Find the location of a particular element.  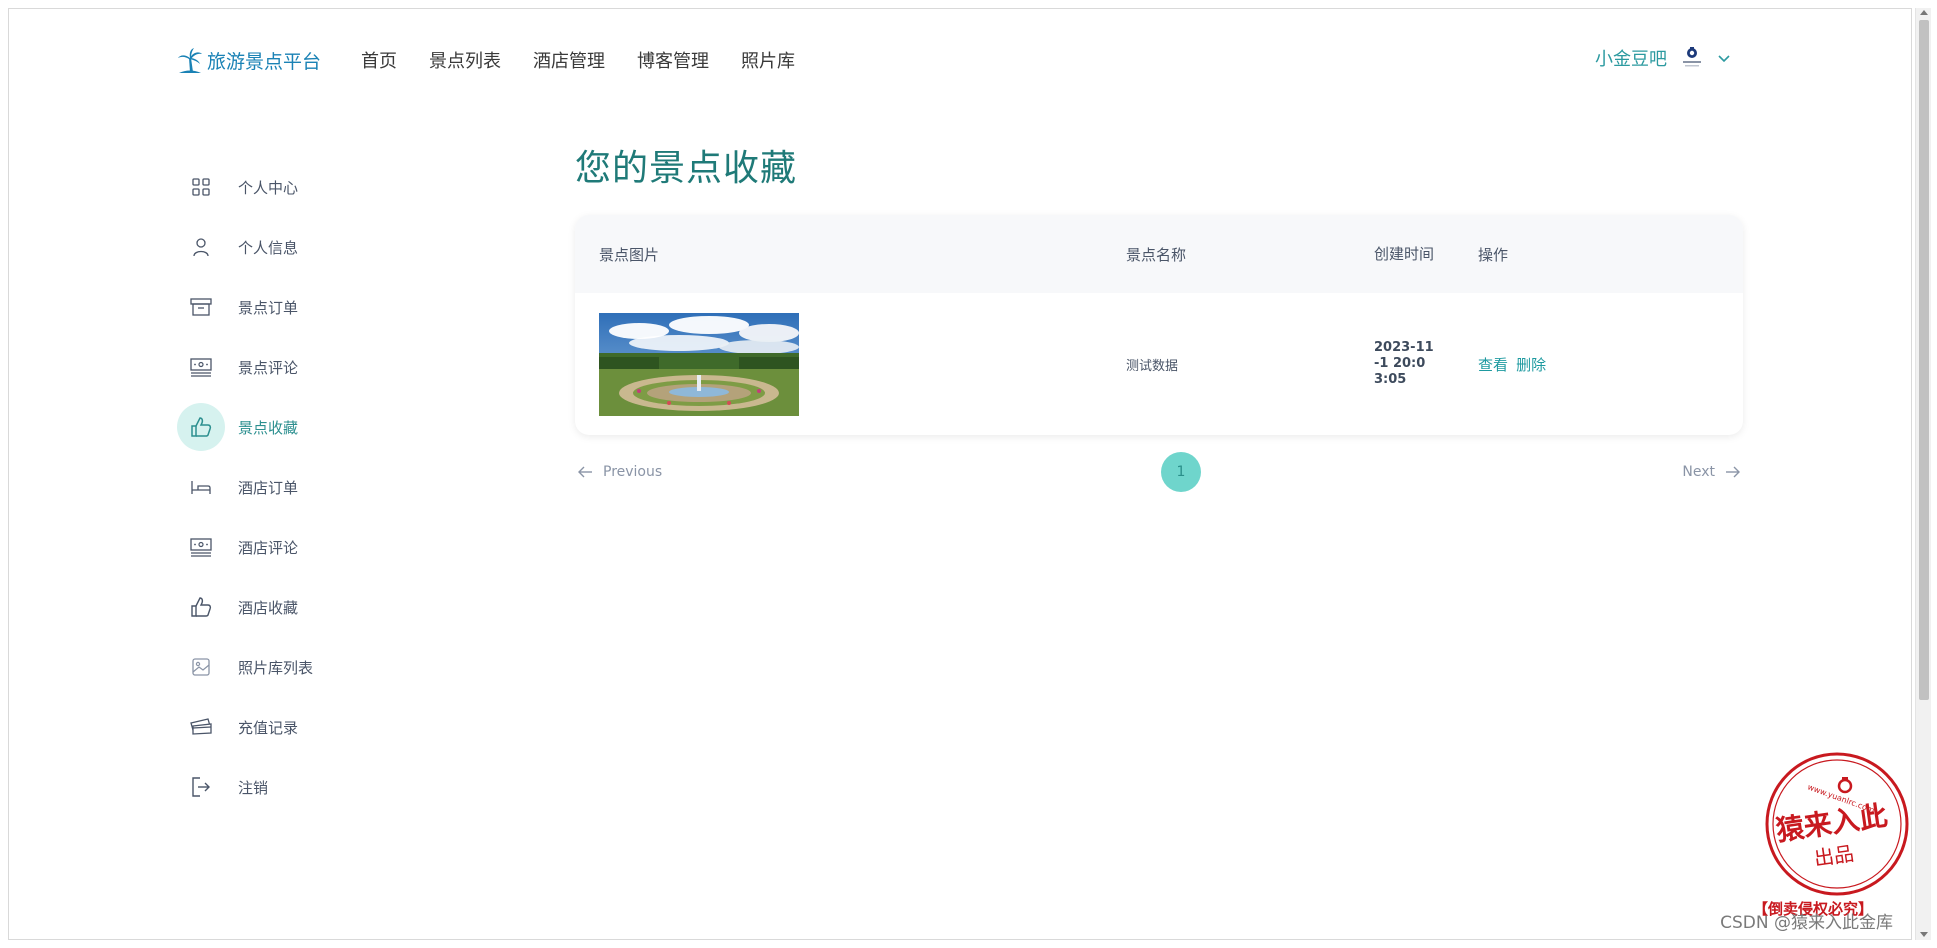

chevron-down-icon is located at coordinates (1724, 58).